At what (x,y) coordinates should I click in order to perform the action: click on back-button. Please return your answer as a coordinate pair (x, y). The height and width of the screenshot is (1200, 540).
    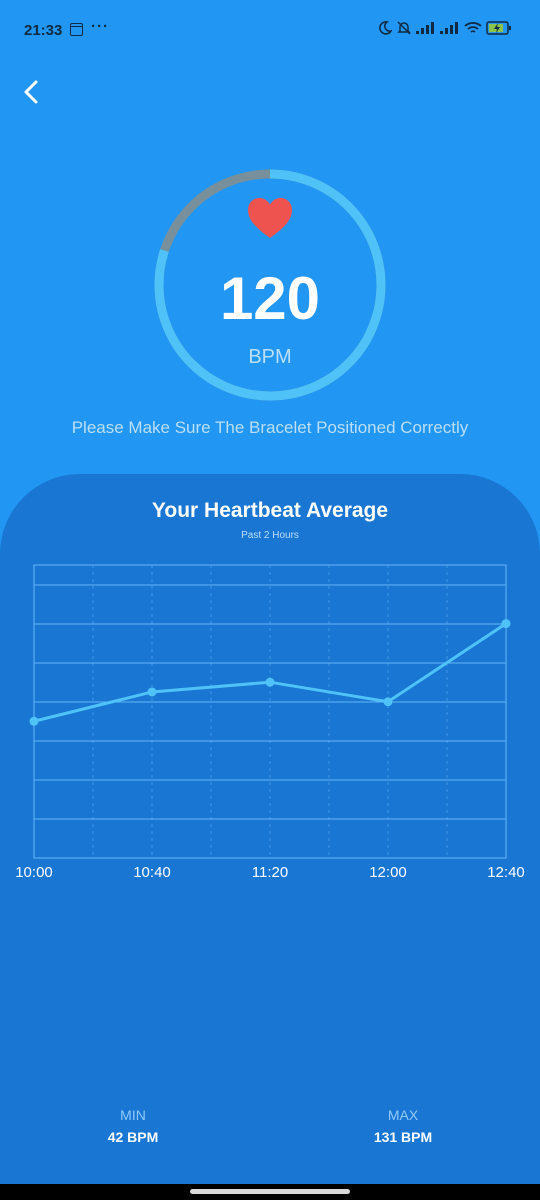
    Looking at the image, I should click on (32, 92).